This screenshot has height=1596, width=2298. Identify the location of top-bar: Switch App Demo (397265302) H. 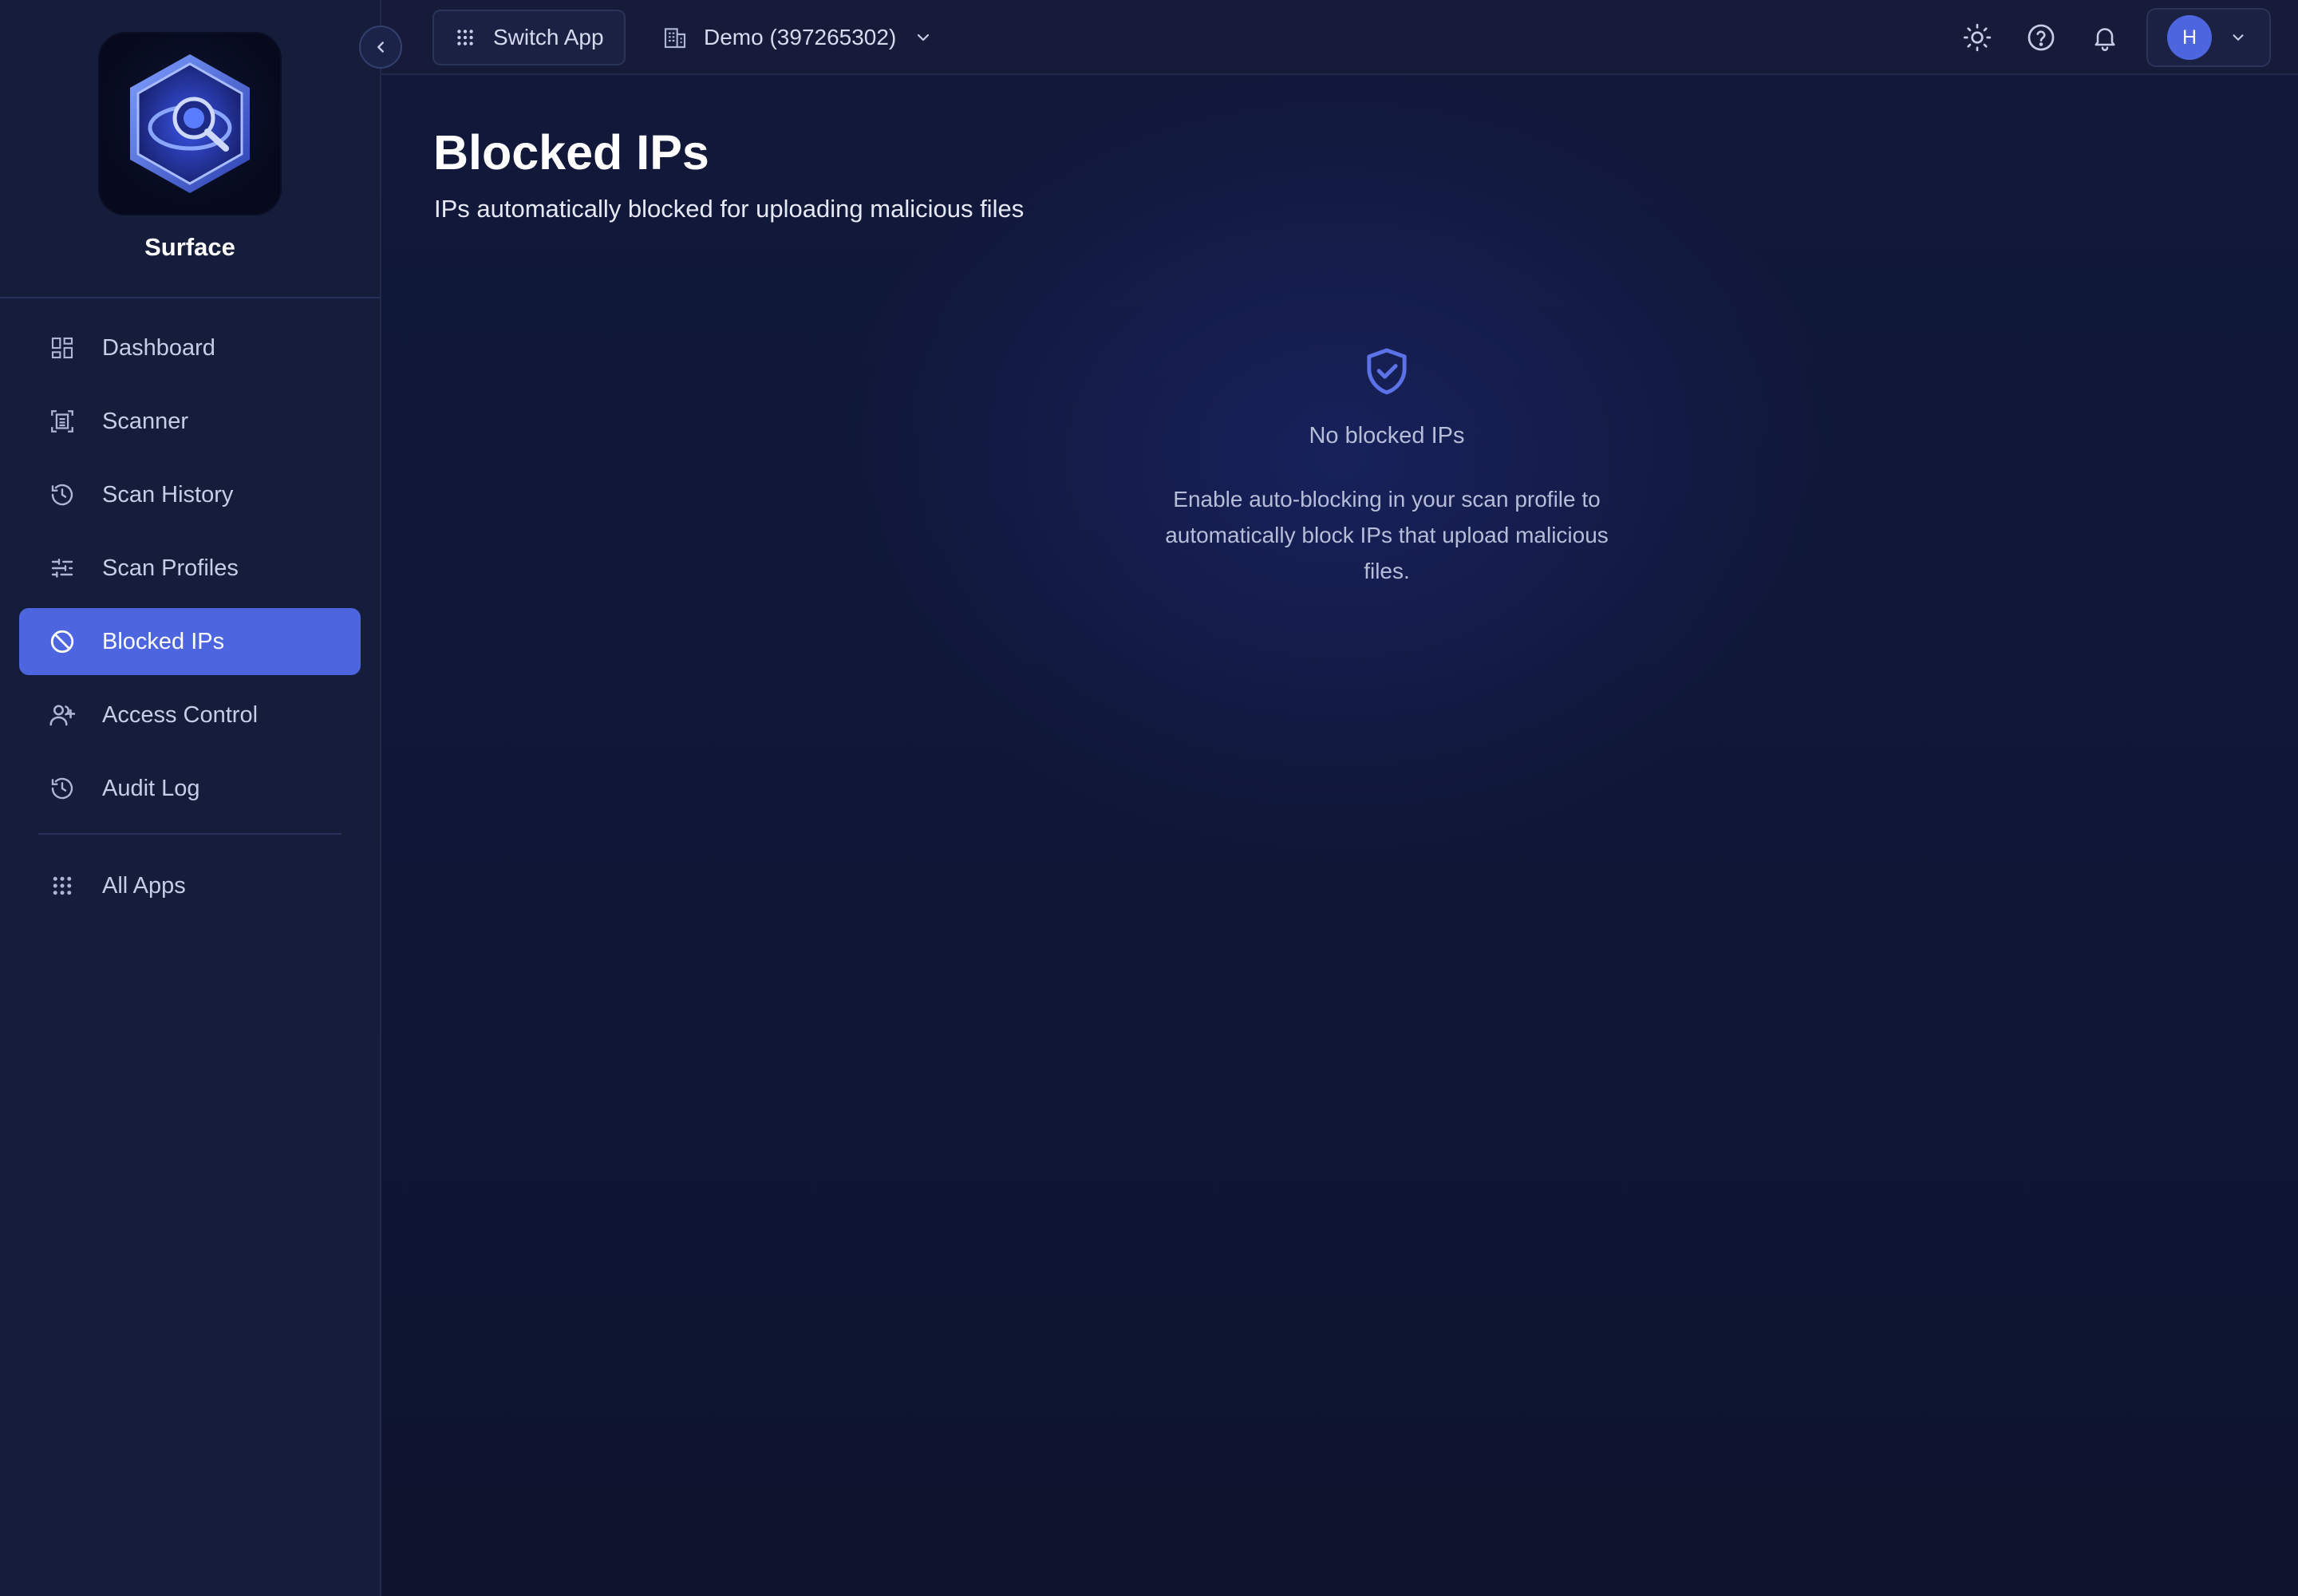
(1340, 37).